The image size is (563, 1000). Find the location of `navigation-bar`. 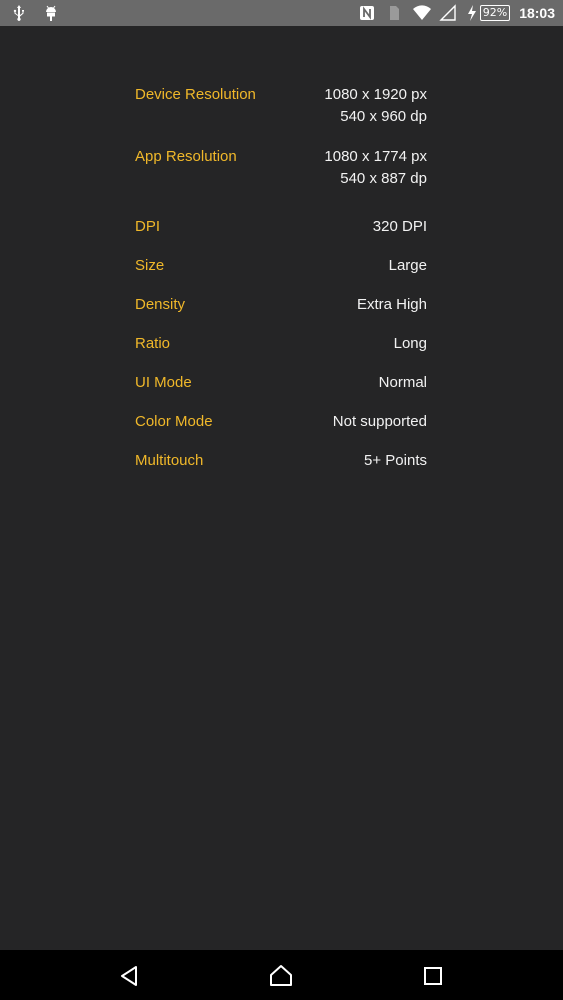

navigation-bar is located at coordinates (281, 975).